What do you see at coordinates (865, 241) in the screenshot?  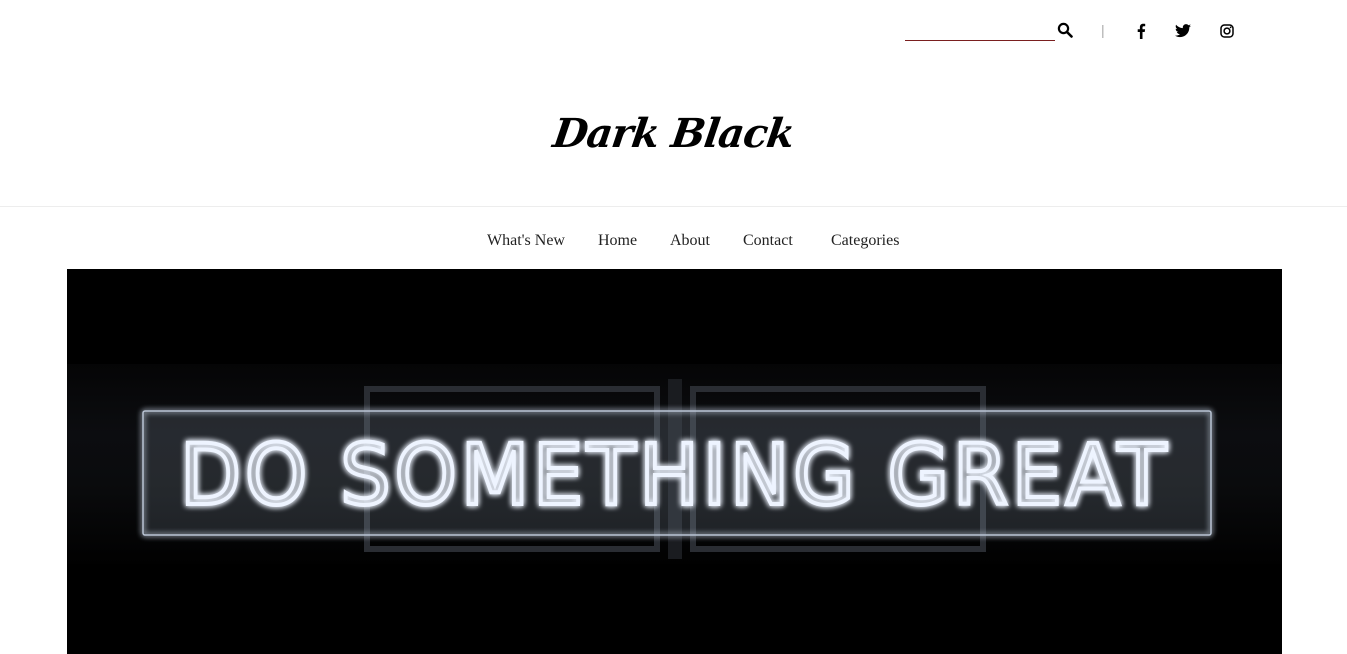 I see `nav-item-categories: Categories` at bounding box center [865, 241].